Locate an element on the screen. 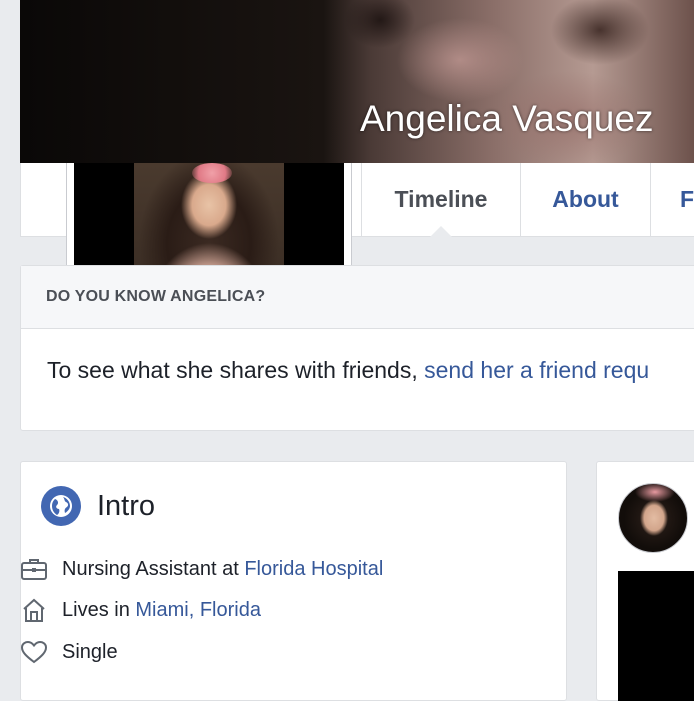  intro-work-row: Nursing Assistant at Florida Hospital is located at coordinates (201, 569).